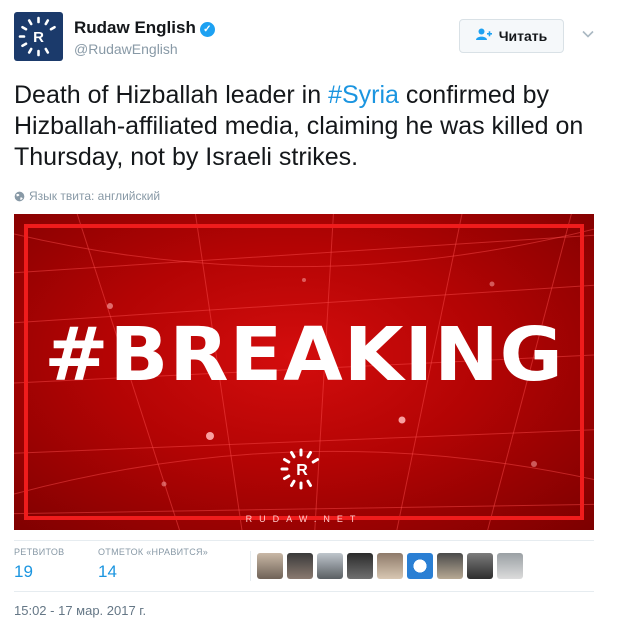 The height and width of the screenshot is (632, 620). I want to click on display-name: Rudaw English ✓, so click(144, 28).